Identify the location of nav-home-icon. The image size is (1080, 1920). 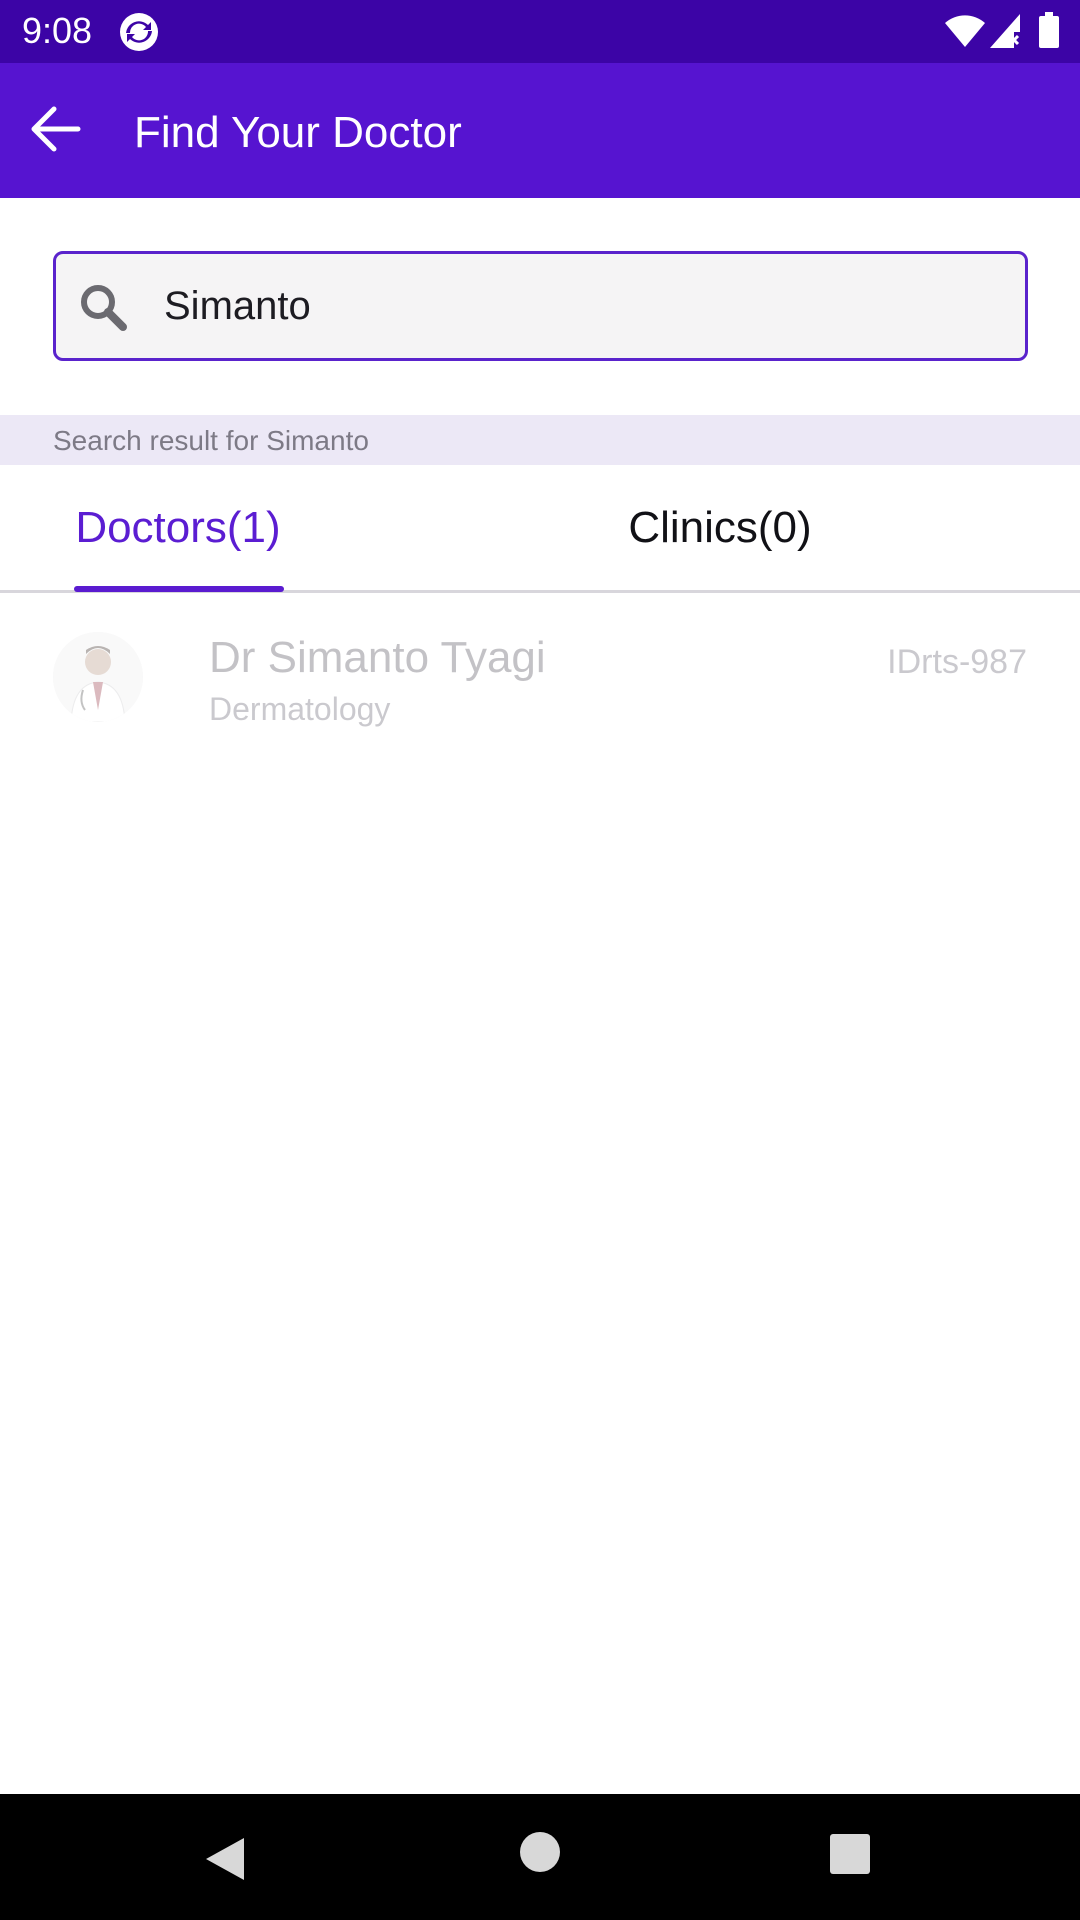
(540, 1852).